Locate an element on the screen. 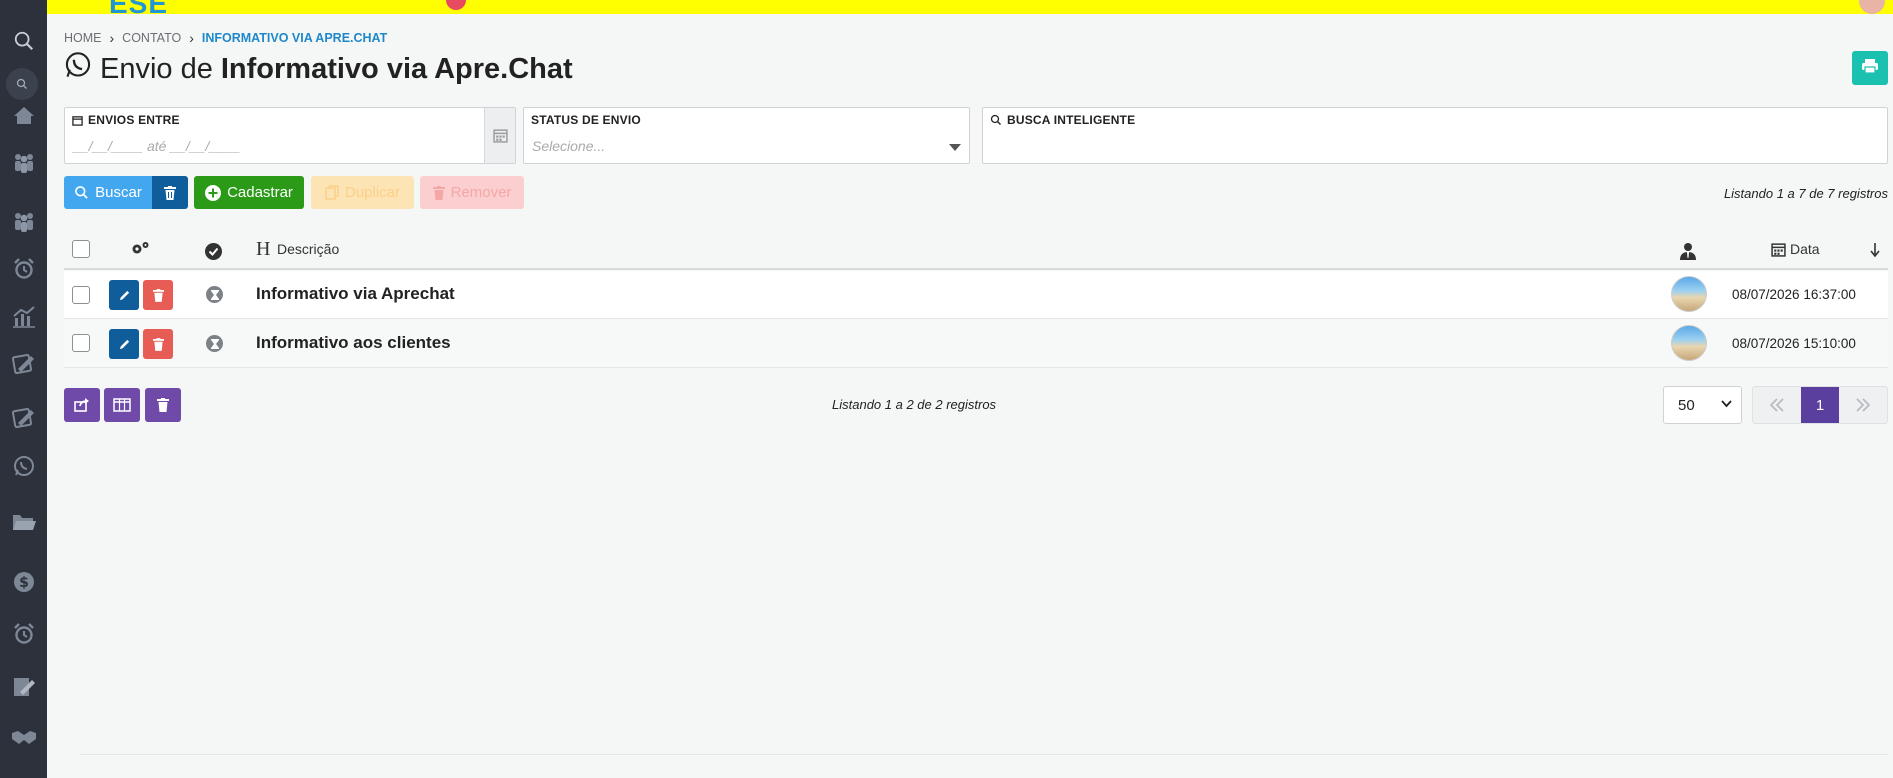 The height and width of the screenshot is (778, 1893). clear-filters-button is located at coordinates (170, 192).